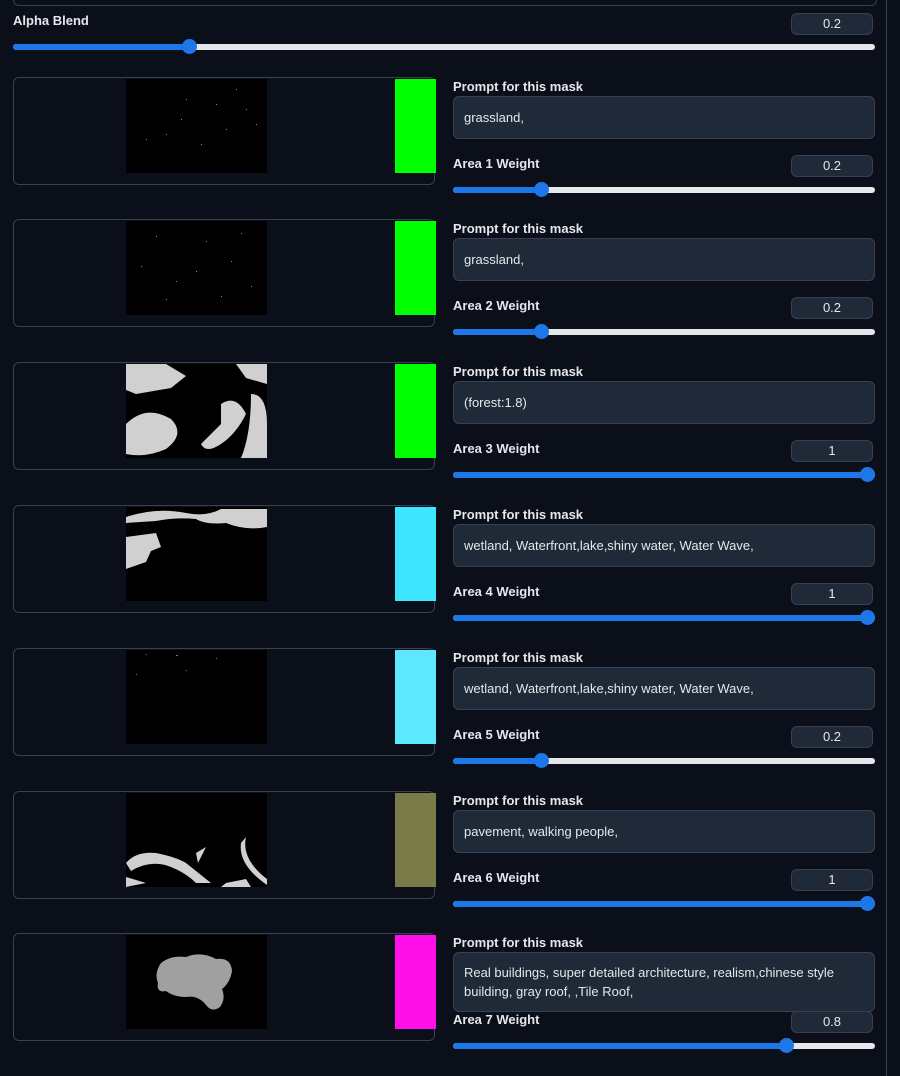 The image size is (900, 1076). Describe the element at coordinates (444, 47) in the screenshot. I see `alpha-blend-slider` at that location.